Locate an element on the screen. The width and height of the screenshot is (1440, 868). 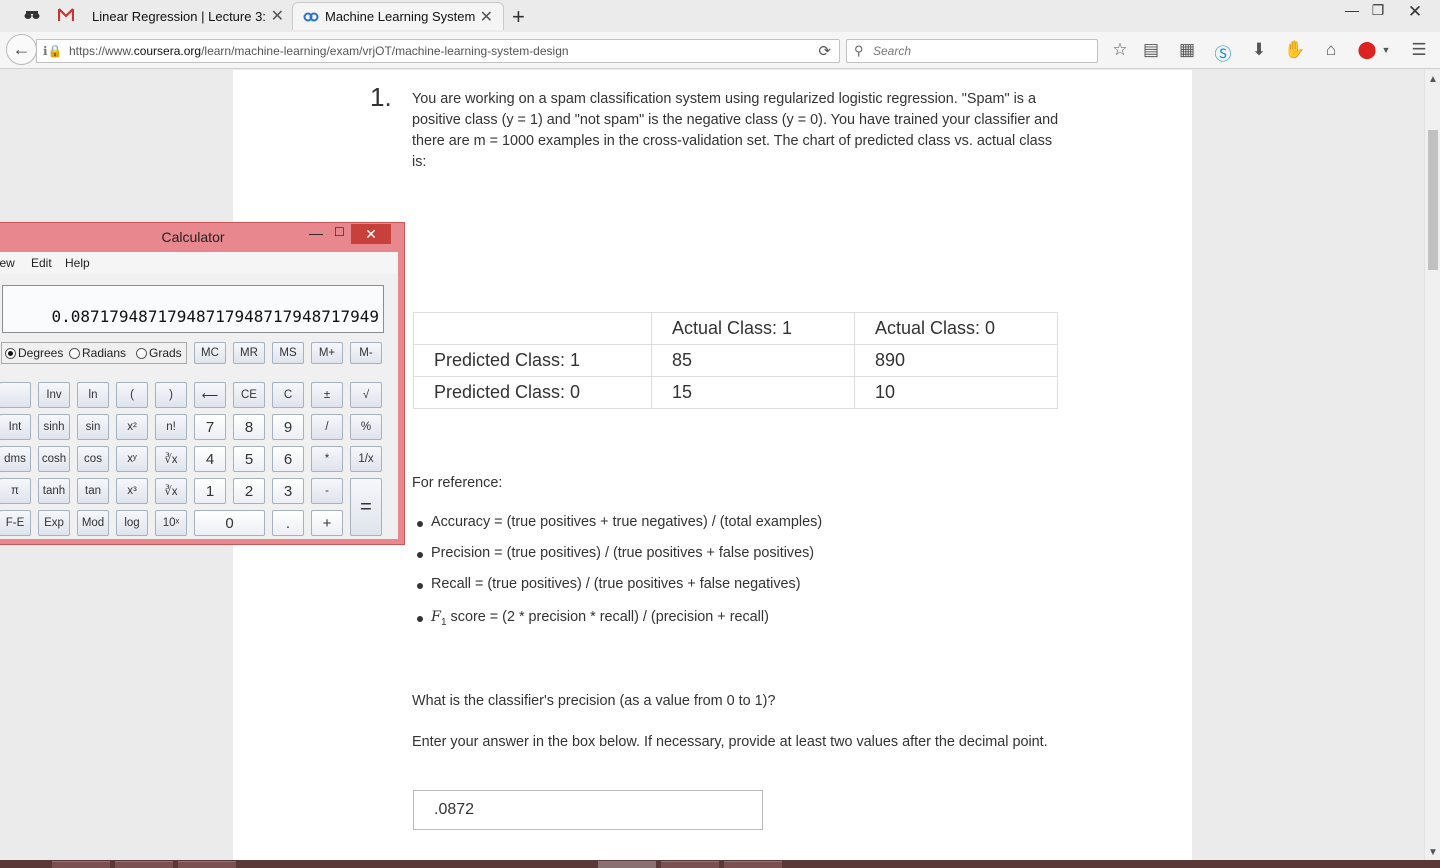
menu-icon: ☰ is located at coordinates (1419, 50).